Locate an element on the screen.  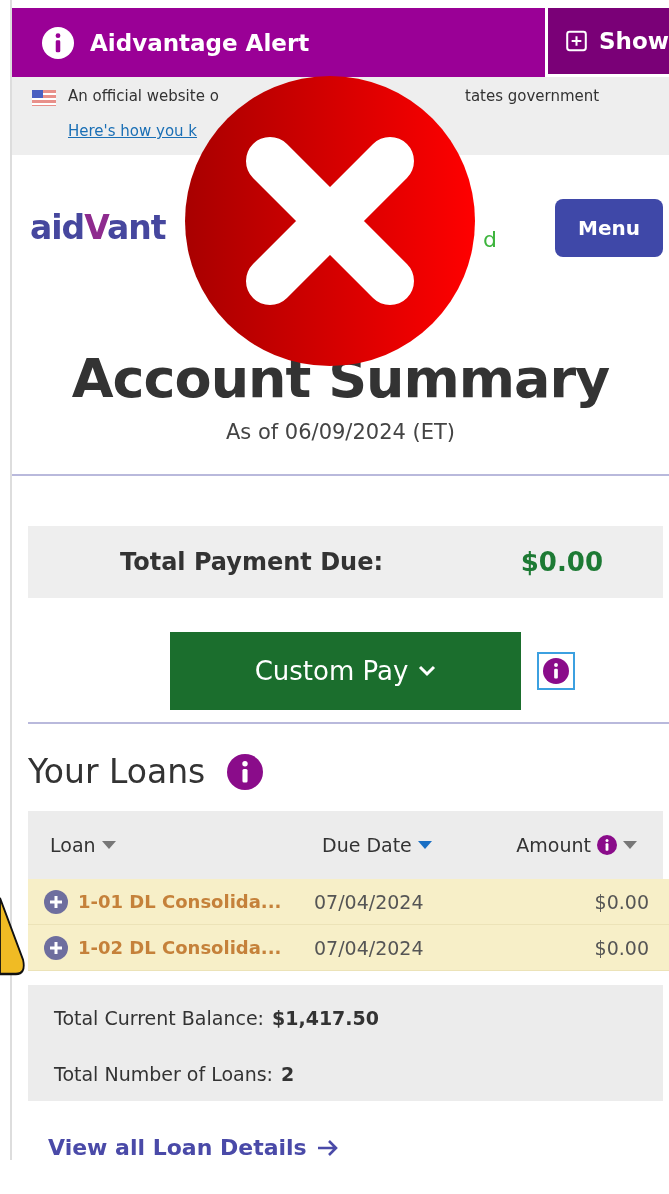
arrow-right-icon is located at coordinates (327, 1147).